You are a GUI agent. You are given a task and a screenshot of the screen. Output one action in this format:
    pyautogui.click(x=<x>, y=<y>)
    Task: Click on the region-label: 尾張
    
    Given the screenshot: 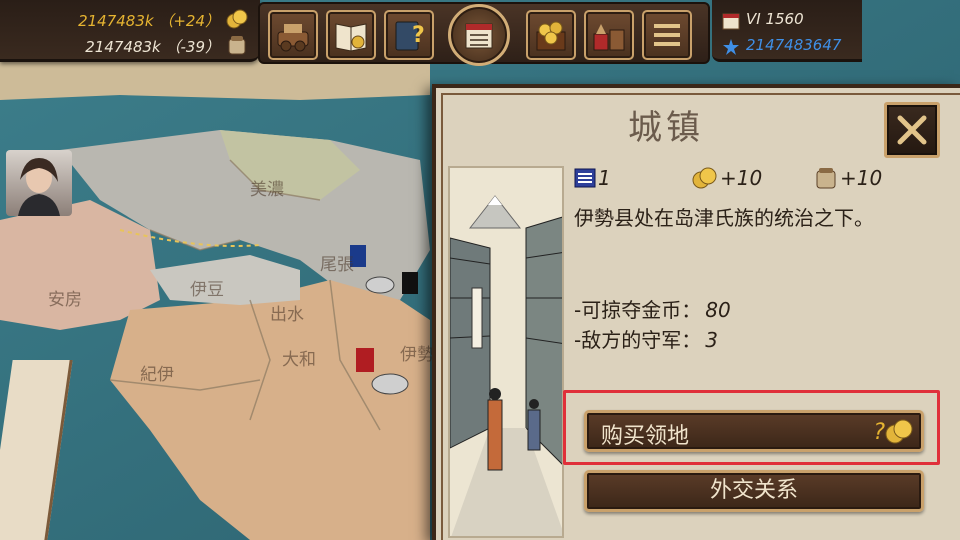 What is the action you would take?
    pyautogui.click(x=337, y=265)
    